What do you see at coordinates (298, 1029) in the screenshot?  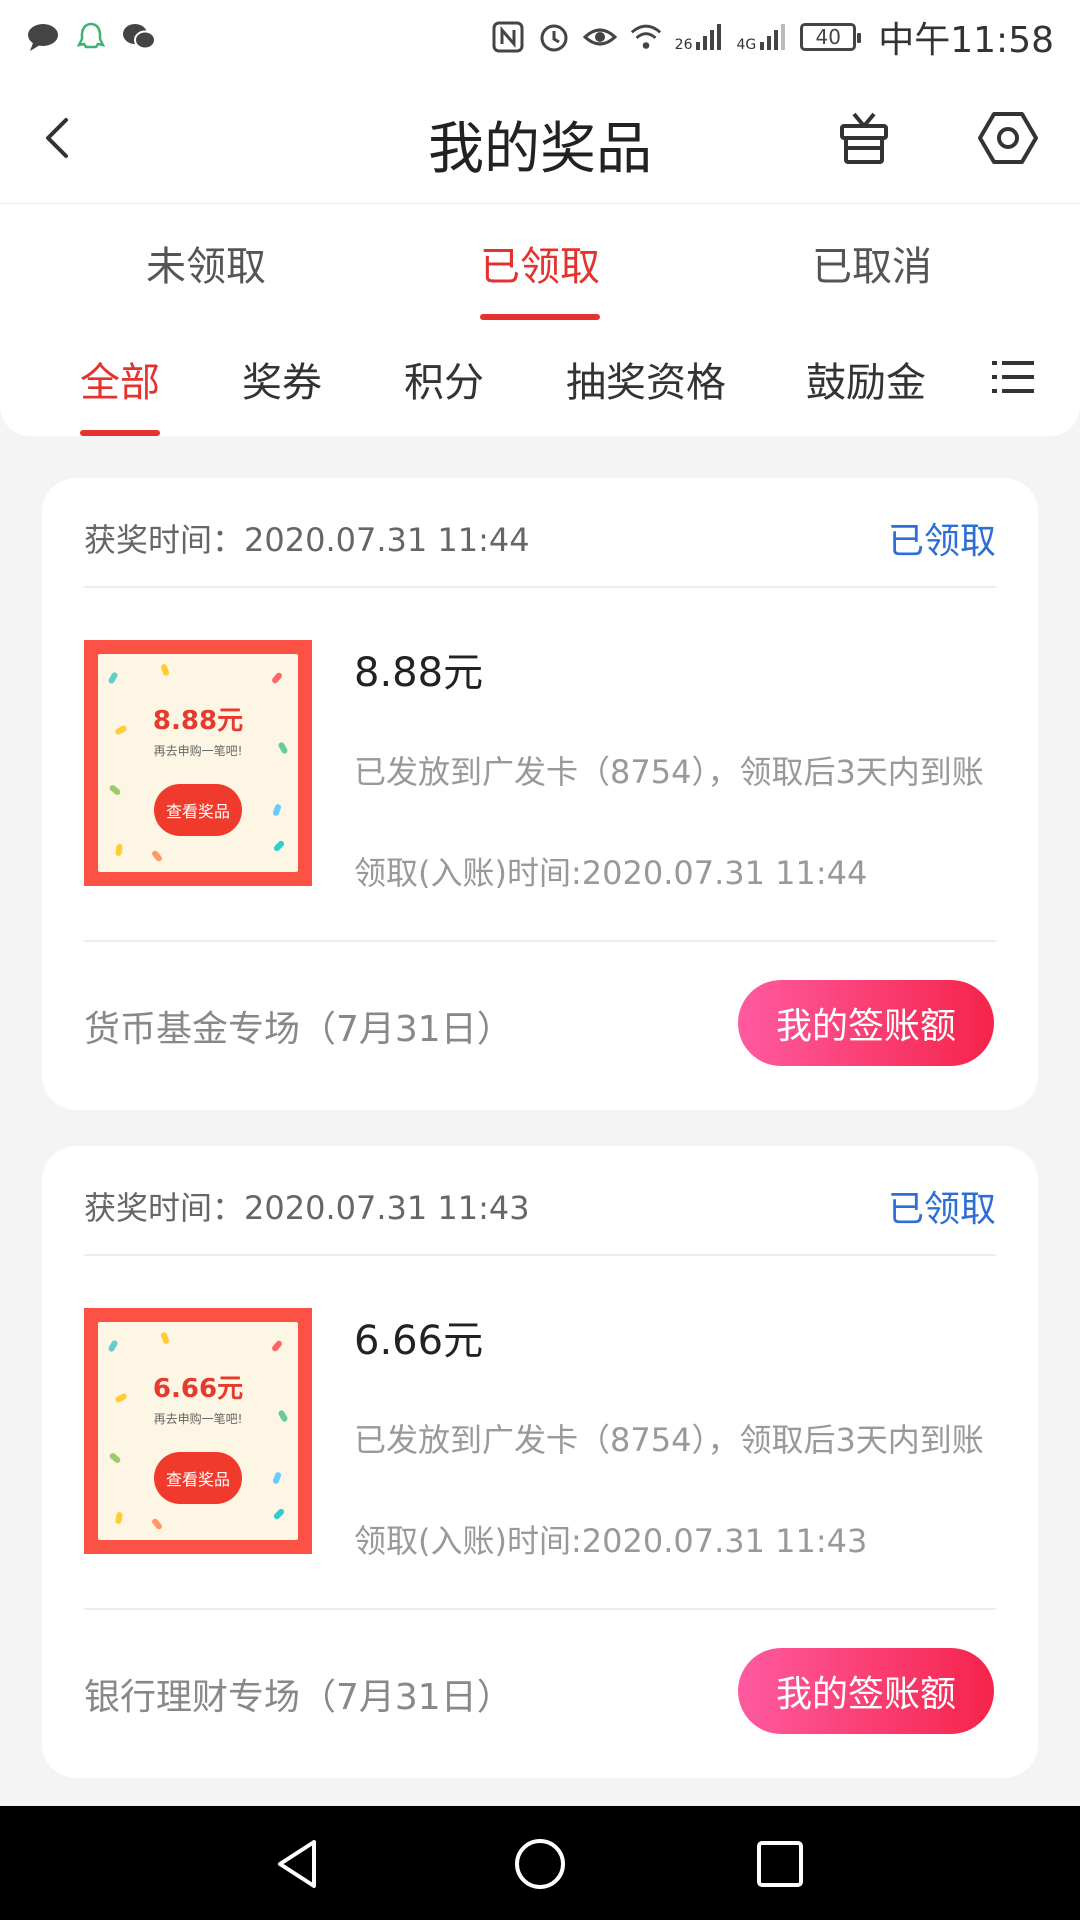 I see `event-name: 货币基金专场（7月31日）` at bounding box center [298, 1029].